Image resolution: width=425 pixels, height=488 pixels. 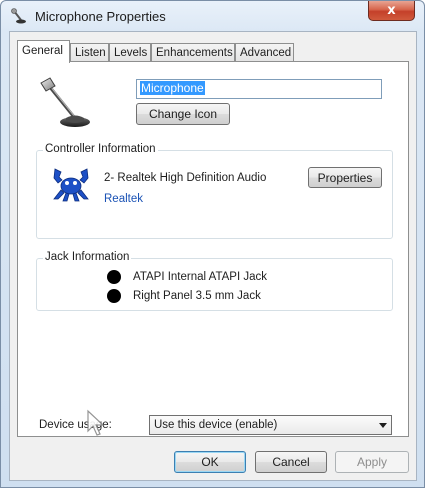 I want to click on selected-text: Microphone, so click(x=172, y=88).